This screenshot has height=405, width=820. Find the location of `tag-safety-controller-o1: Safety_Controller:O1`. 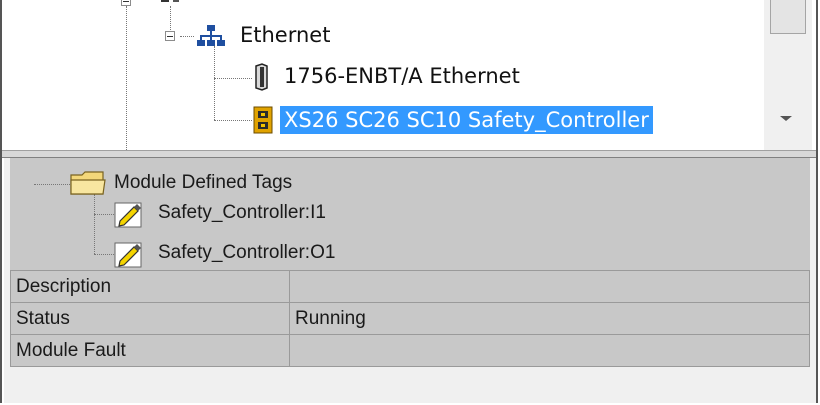

tag-safety-controller-o1: Safety_Controller:O1 is located at coordinates (246, 253).